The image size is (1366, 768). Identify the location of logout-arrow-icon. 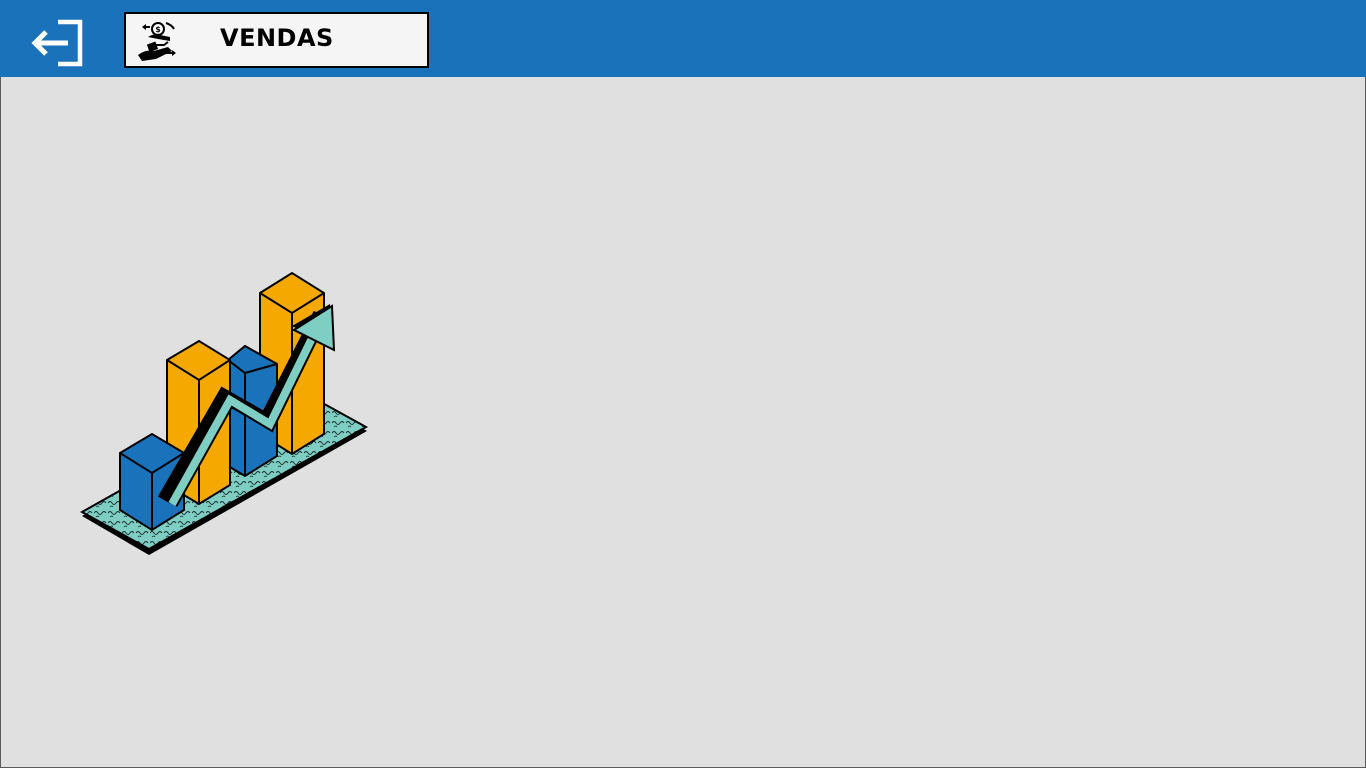
(57, 43).